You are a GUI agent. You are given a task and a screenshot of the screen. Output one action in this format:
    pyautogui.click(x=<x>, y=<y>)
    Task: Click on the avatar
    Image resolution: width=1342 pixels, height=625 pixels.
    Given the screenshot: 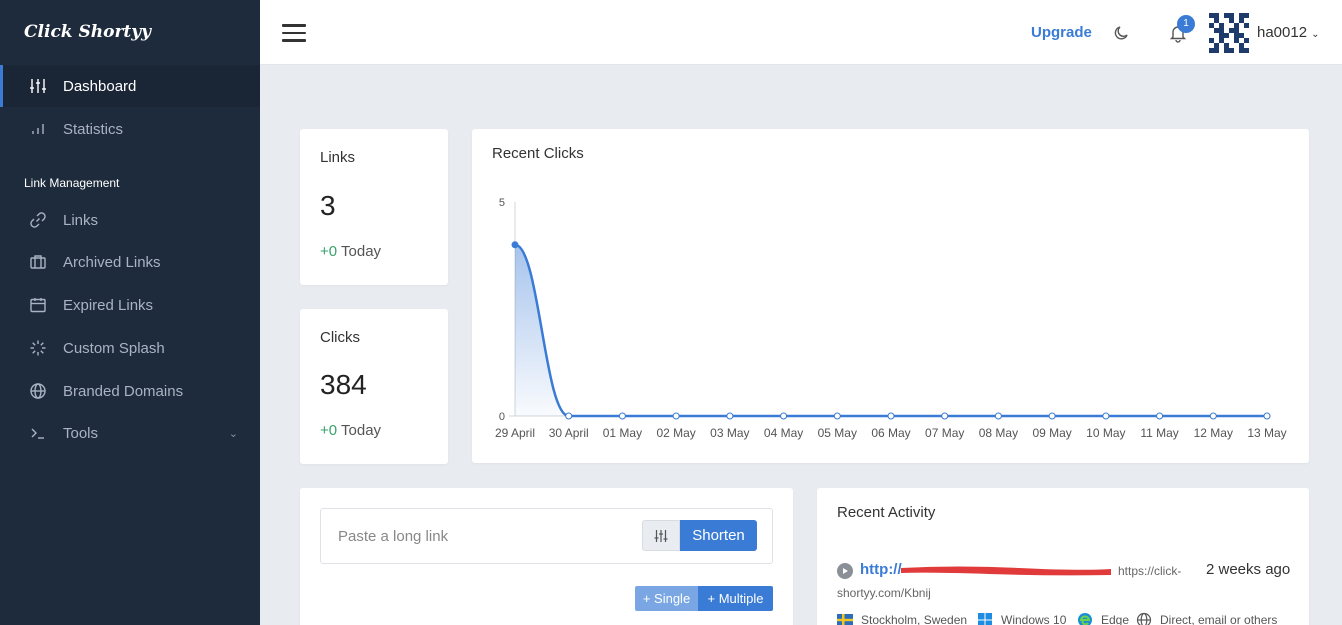 What is the action you would take?
    pyautogui.click(x=1229, y=33)
    